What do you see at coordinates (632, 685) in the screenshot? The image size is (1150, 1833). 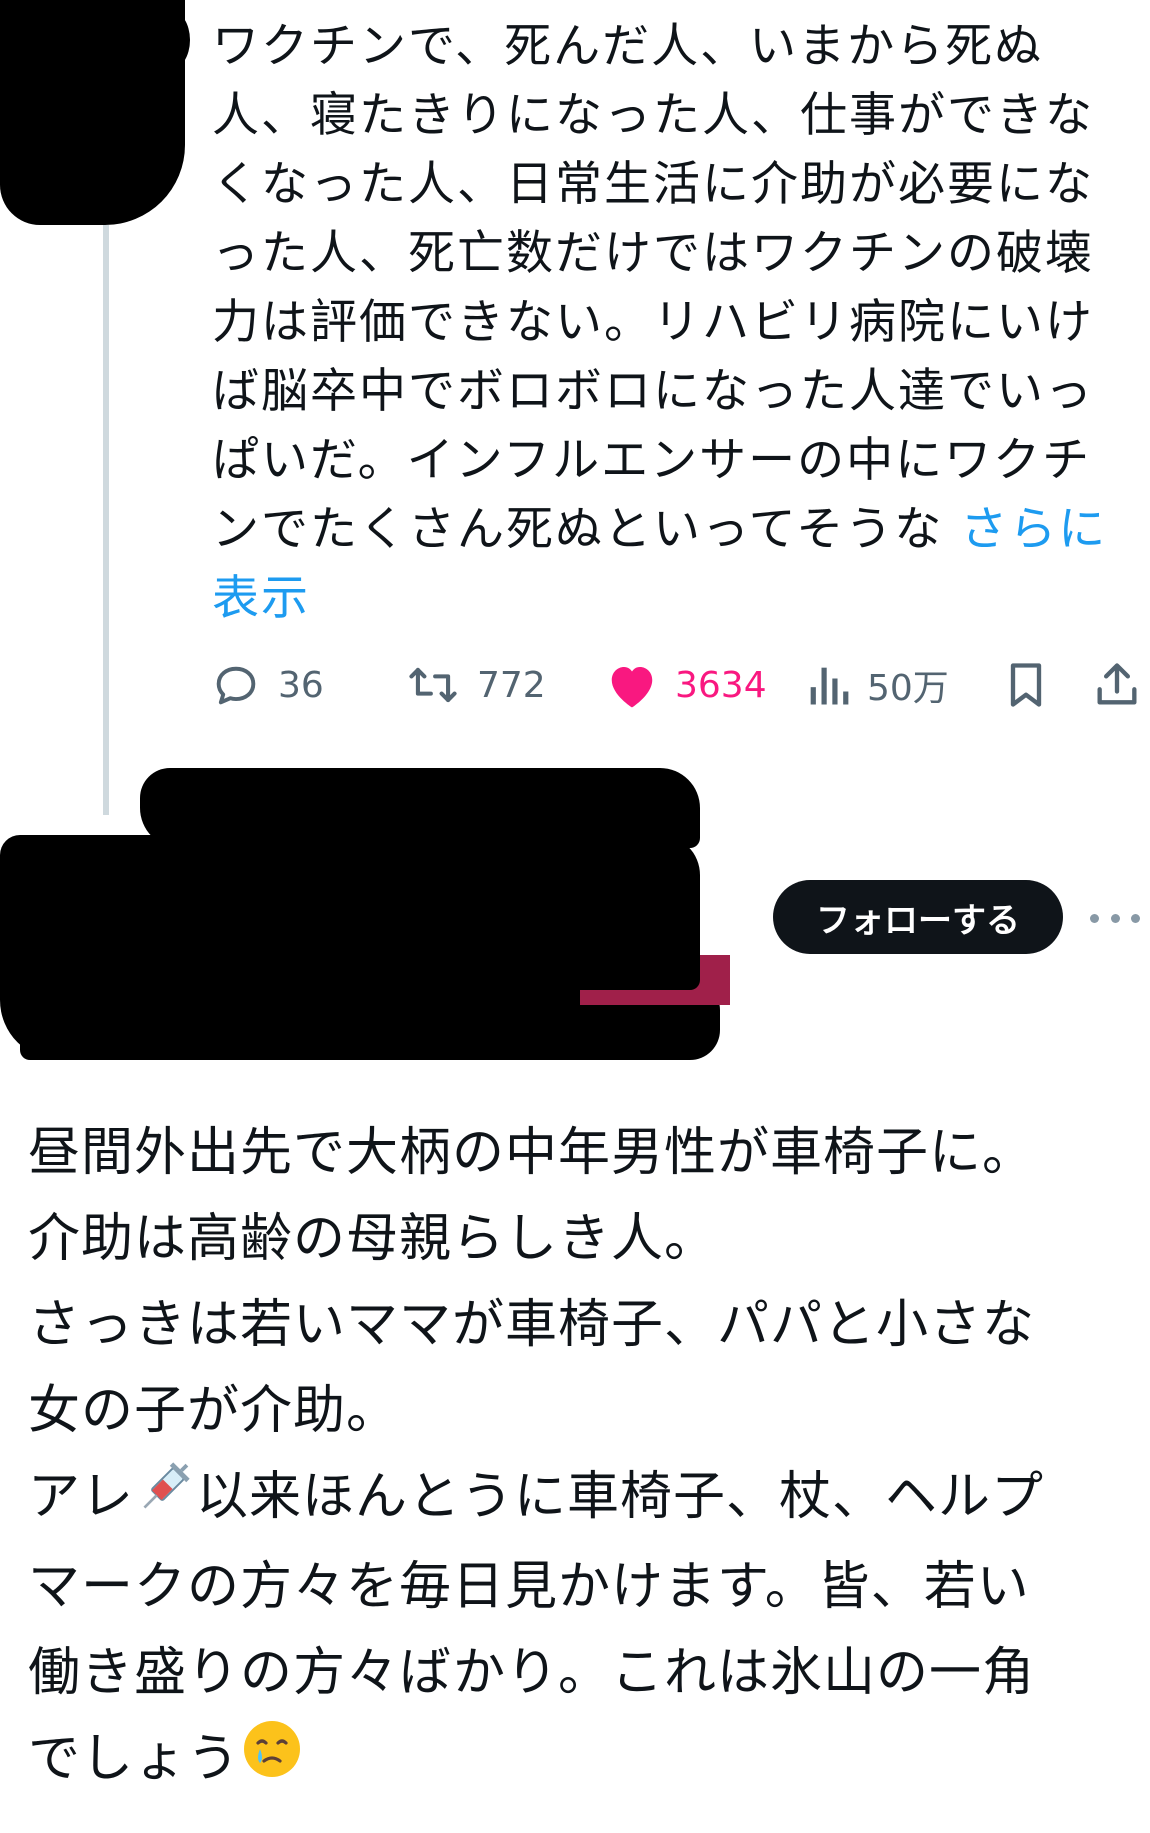 I see `heart-icon` at bounding box center [632, 685].